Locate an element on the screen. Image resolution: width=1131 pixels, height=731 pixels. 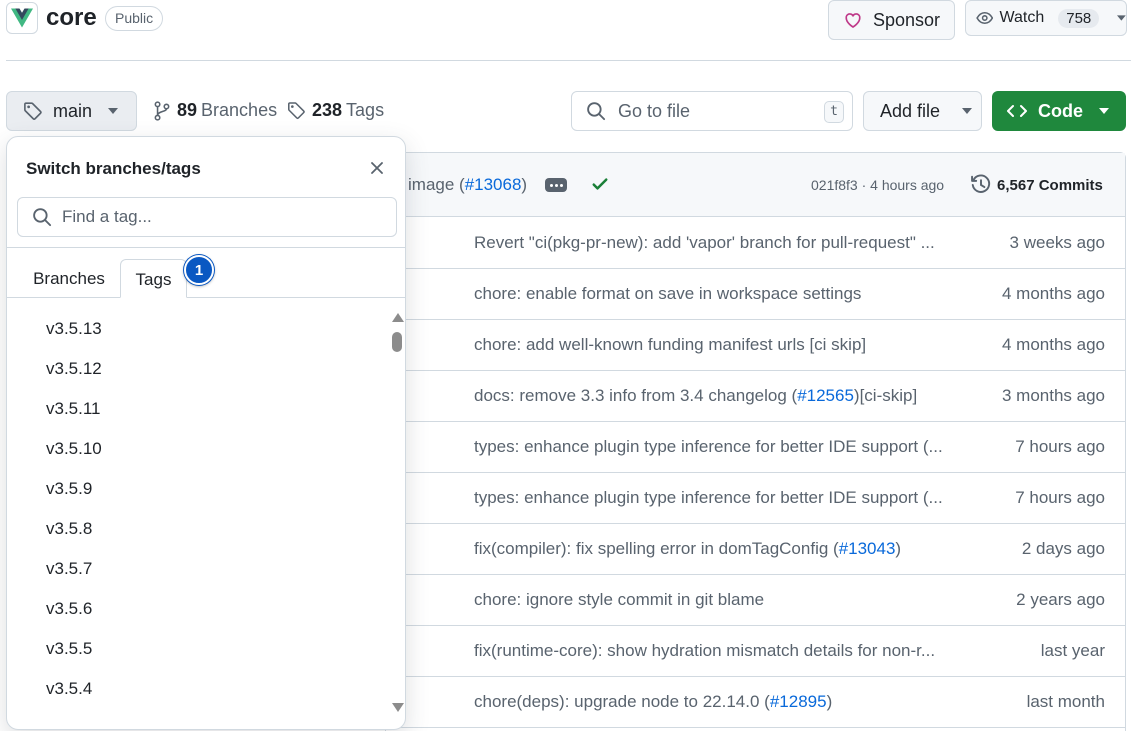
history-icon is located at coordinates (981, 183).